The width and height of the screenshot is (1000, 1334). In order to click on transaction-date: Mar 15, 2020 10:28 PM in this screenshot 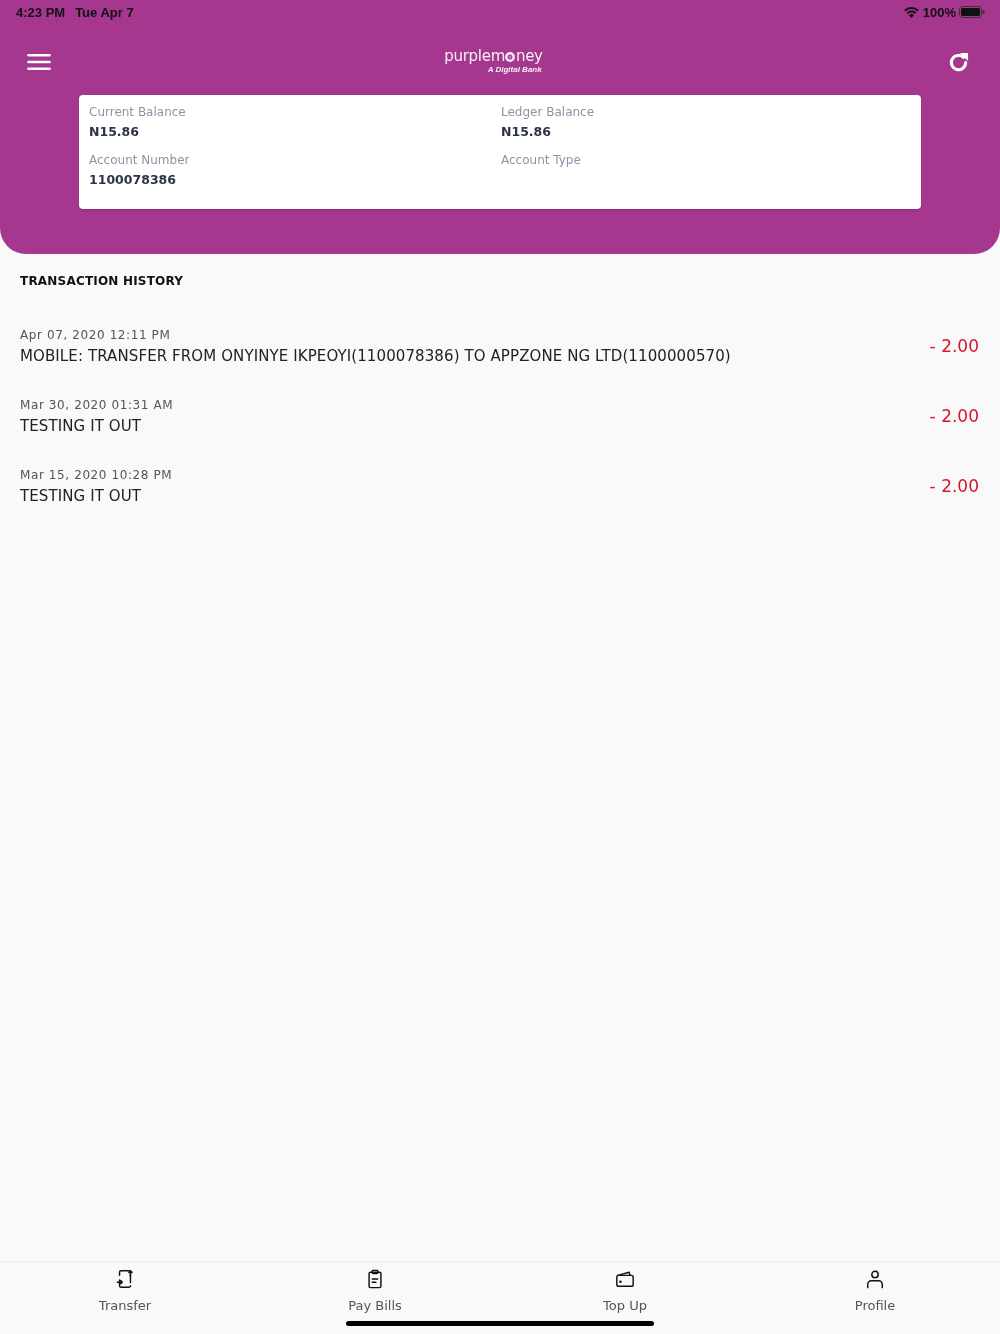, I will do `click(96, 475)`.